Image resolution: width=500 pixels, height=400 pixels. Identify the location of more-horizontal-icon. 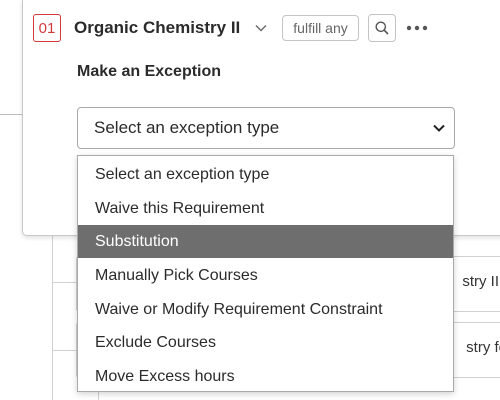
(416, 28).